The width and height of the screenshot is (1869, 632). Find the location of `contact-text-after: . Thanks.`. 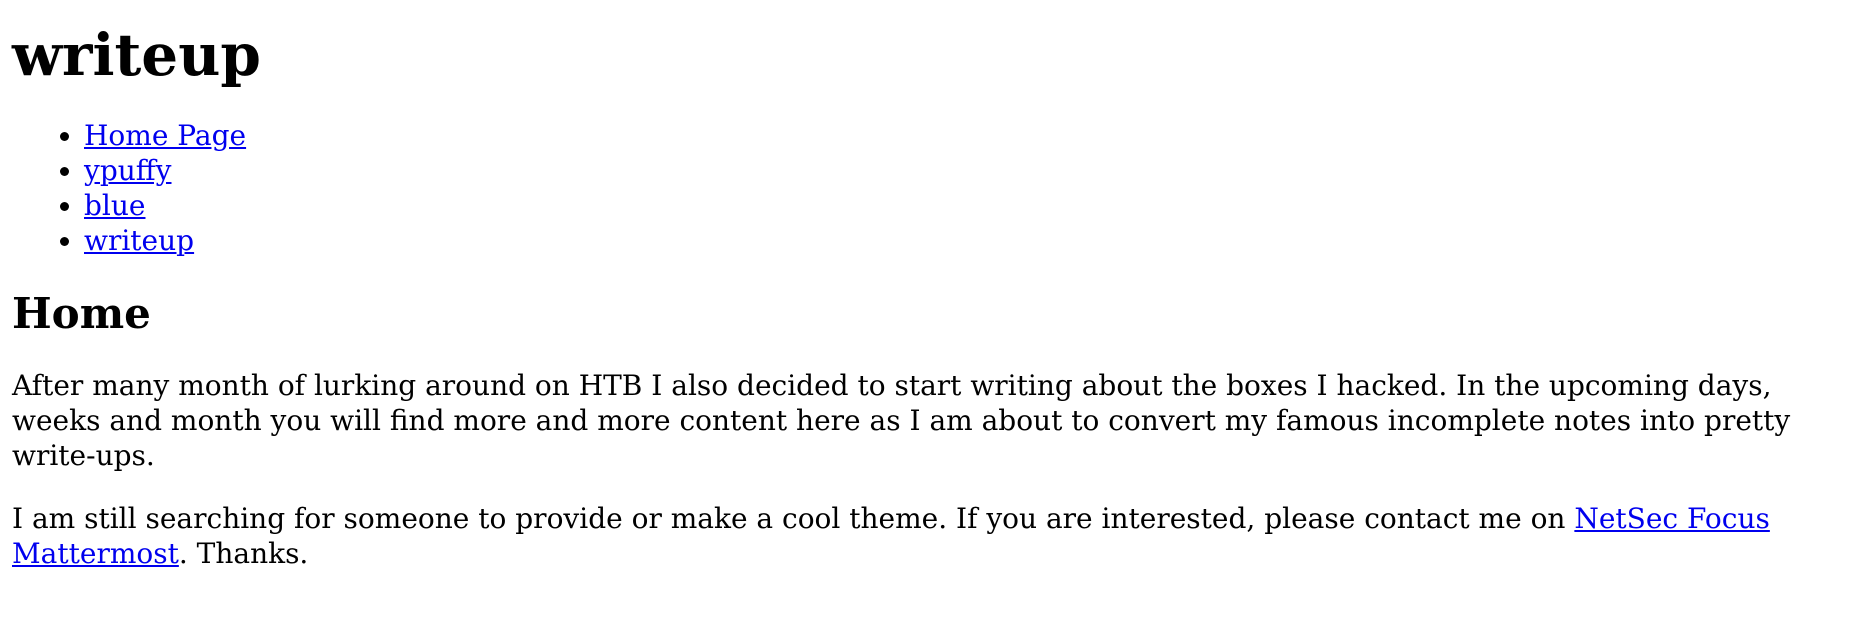

contact-text-after: . Thanks. is located at coordinates (243, 553).